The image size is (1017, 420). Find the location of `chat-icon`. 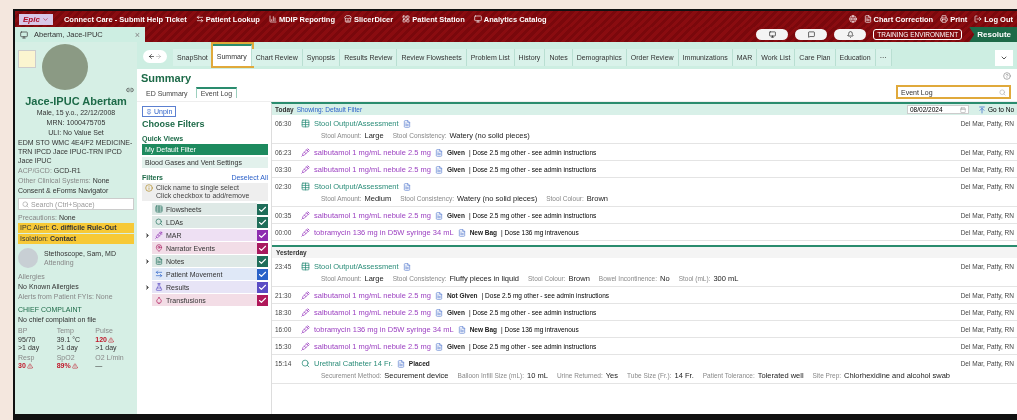

chat-icon is located at coordinates (811, 34).